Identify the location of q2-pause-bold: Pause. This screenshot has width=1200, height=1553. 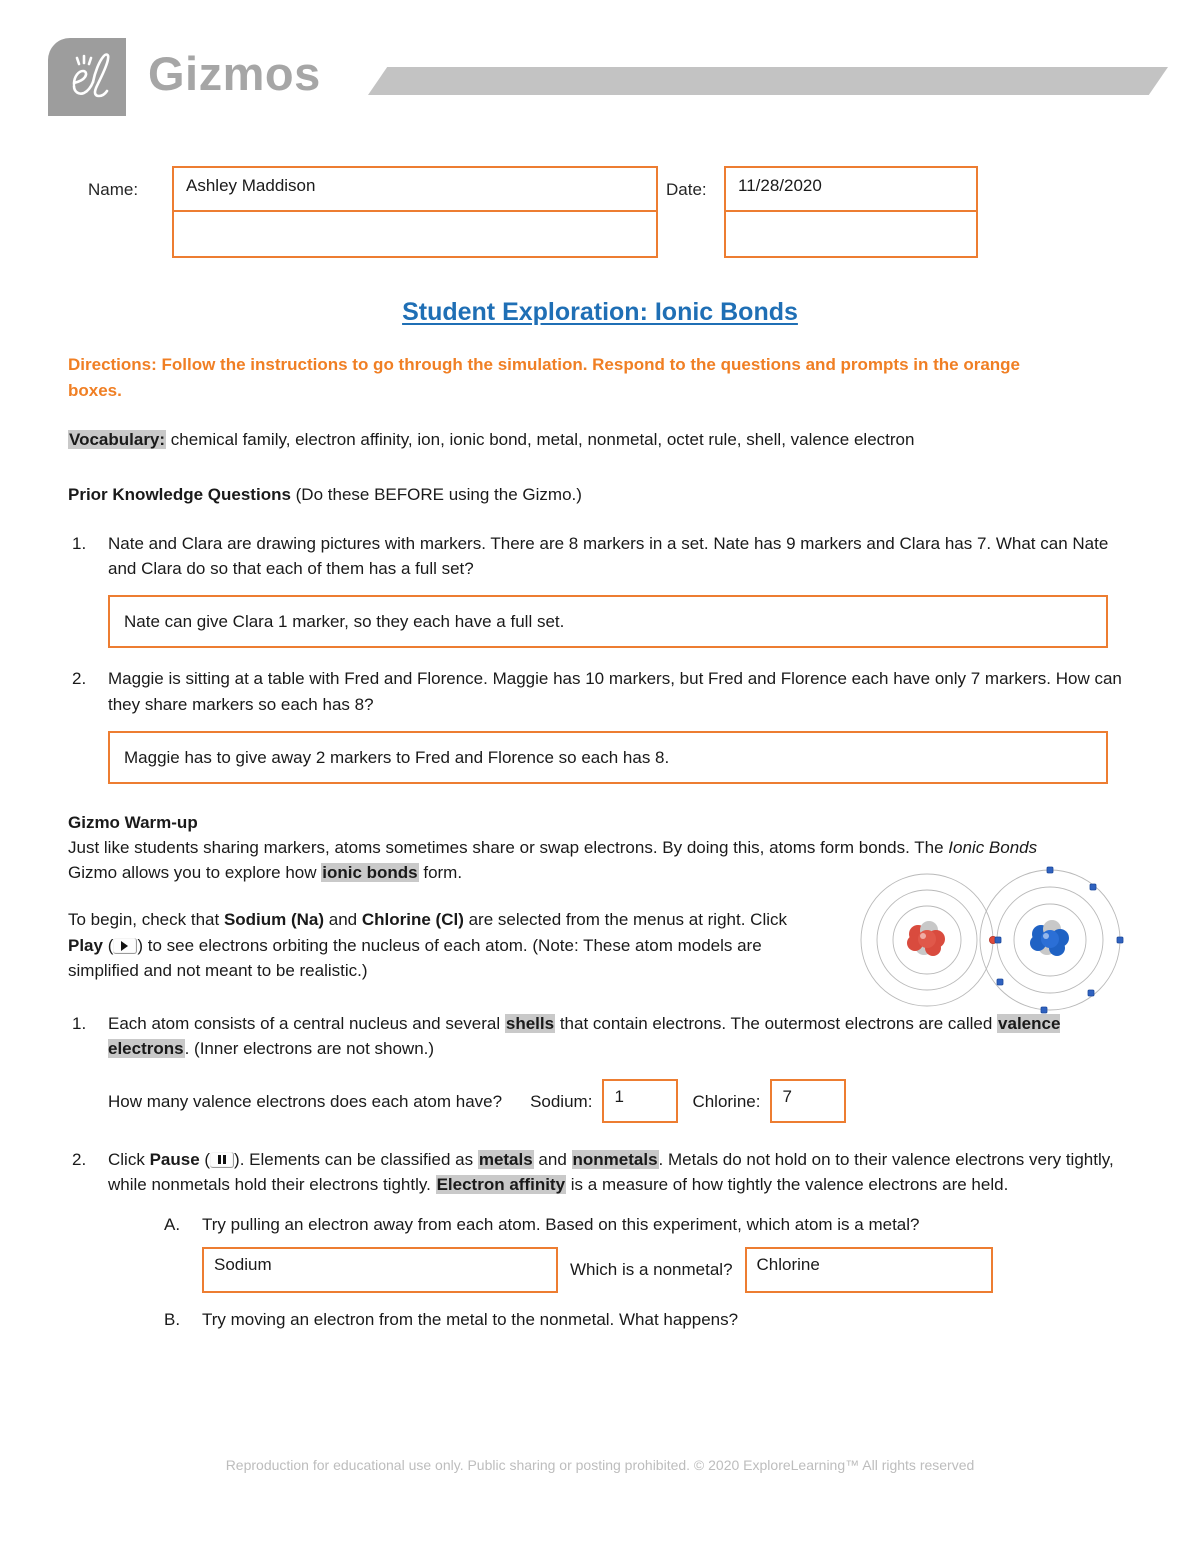
(174, 1160).